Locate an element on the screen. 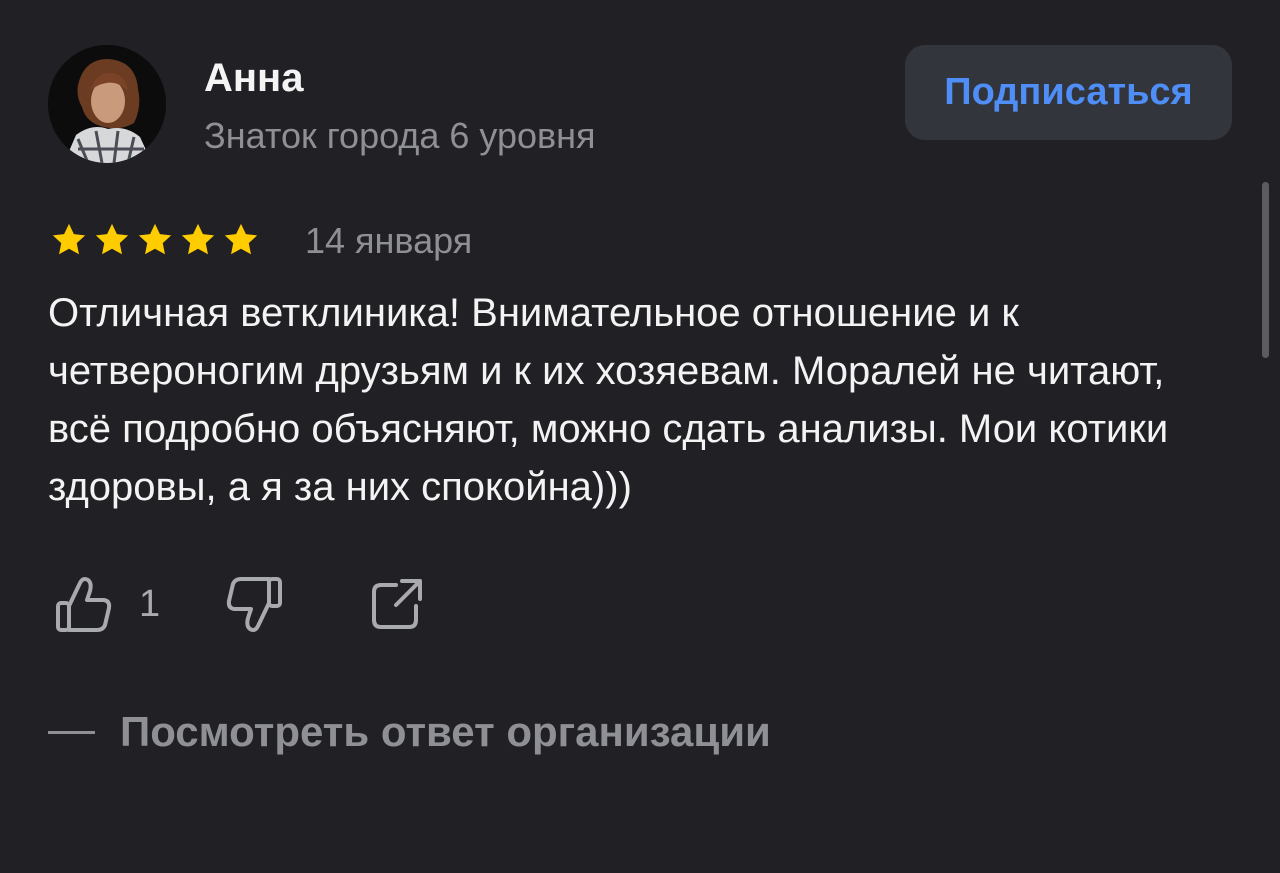 The image size is (1280, 873). view-org-reply-label: Посмотреть ответ организации is located at coordinates (445, 731).